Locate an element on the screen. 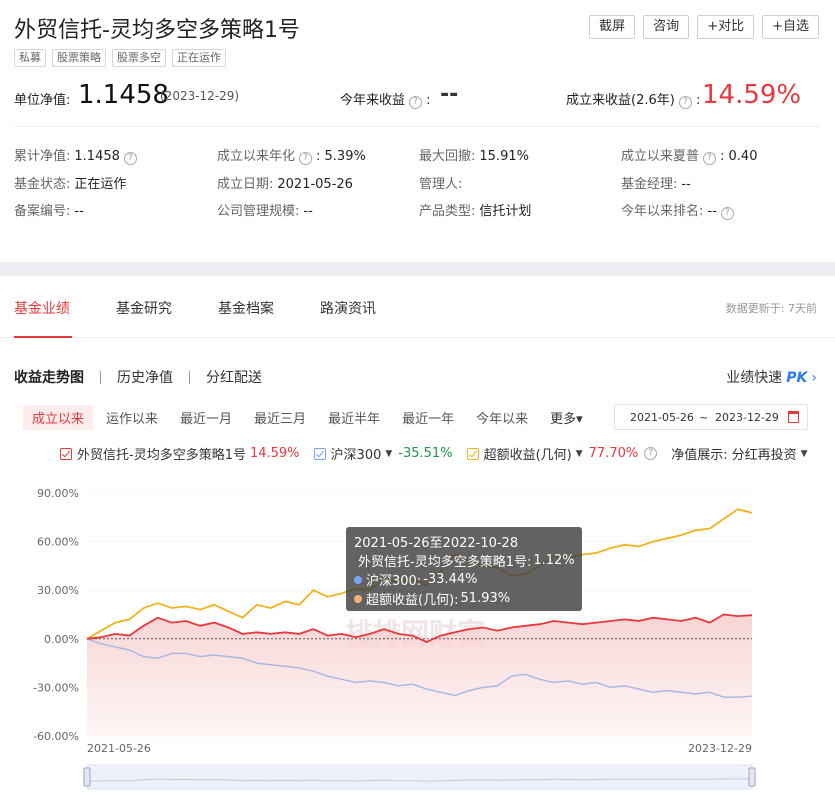 This screenshot has height=795, width=835. compare-button: +对比 is located at coordinates (726, 27).